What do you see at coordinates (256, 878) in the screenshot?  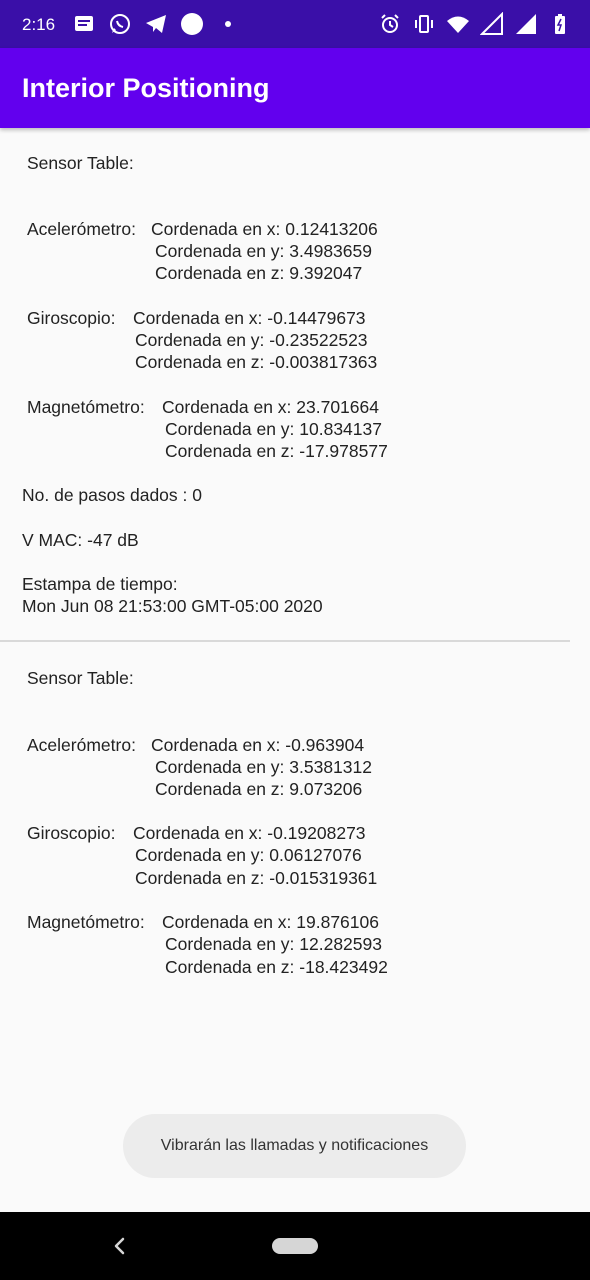 I see `gyroscope-z: Cordenada en z: -0.015319361` at bounding box center [256, 878].